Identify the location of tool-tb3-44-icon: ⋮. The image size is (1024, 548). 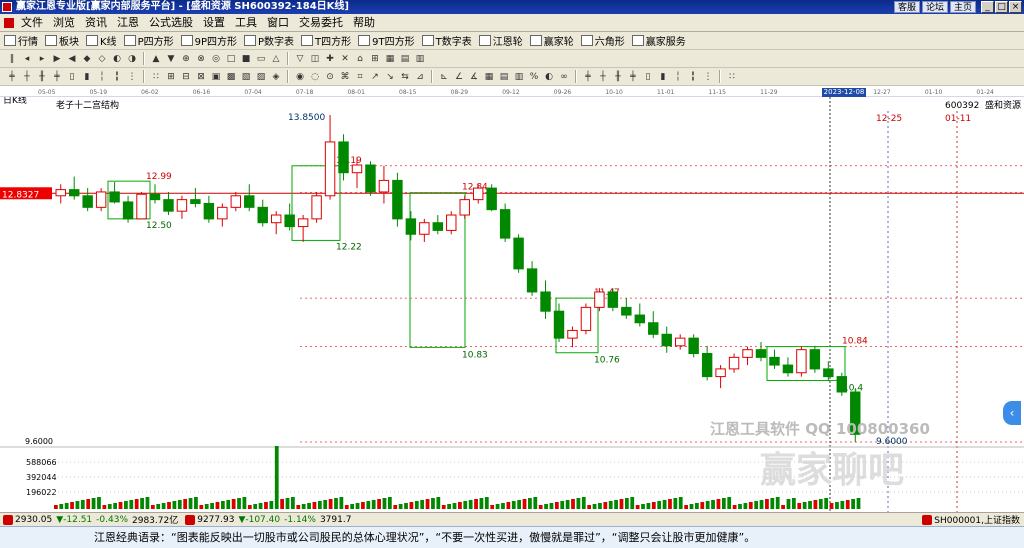
(708, 77).